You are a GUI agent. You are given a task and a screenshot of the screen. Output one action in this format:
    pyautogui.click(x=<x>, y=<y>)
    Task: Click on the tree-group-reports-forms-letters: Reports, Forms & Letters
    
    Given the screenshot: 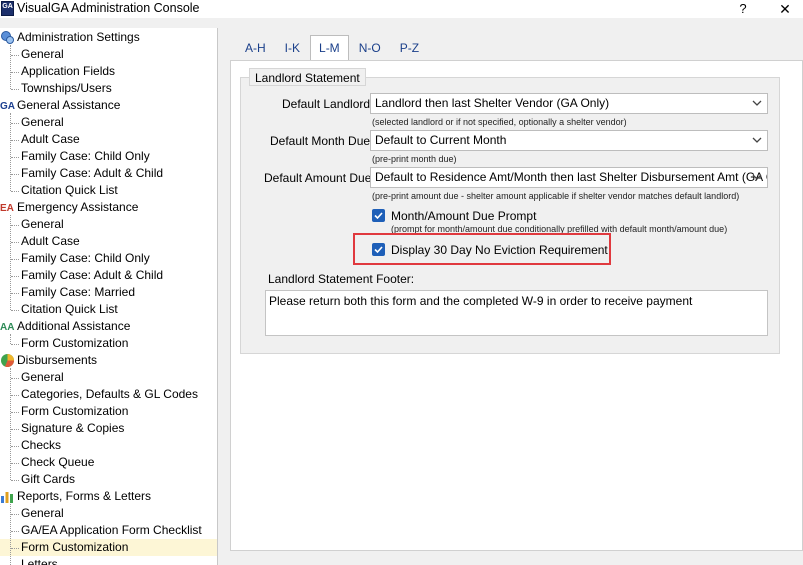 What is the action you would take?
    pyautogui.click(x=108, y=496)
    